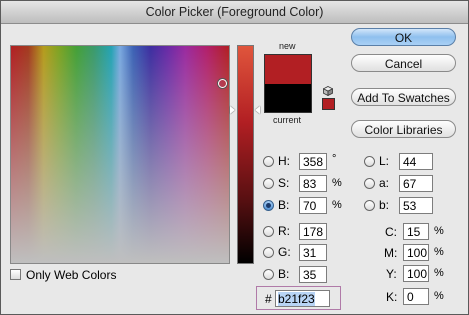  Describe the element at coordinates (334, 159) in the screenshot. I see `hue-unit: °` at that location.